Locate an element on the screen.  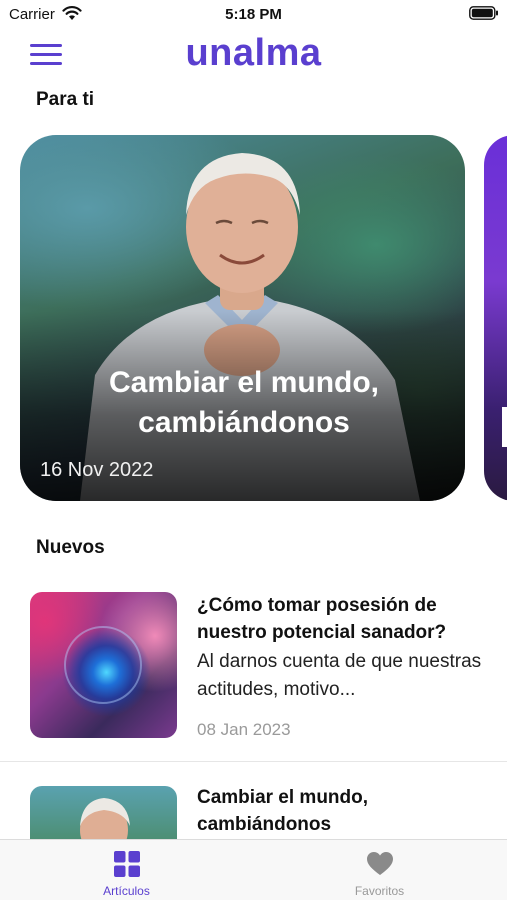
app-logo: unalma is located at coordinates (253, 53).